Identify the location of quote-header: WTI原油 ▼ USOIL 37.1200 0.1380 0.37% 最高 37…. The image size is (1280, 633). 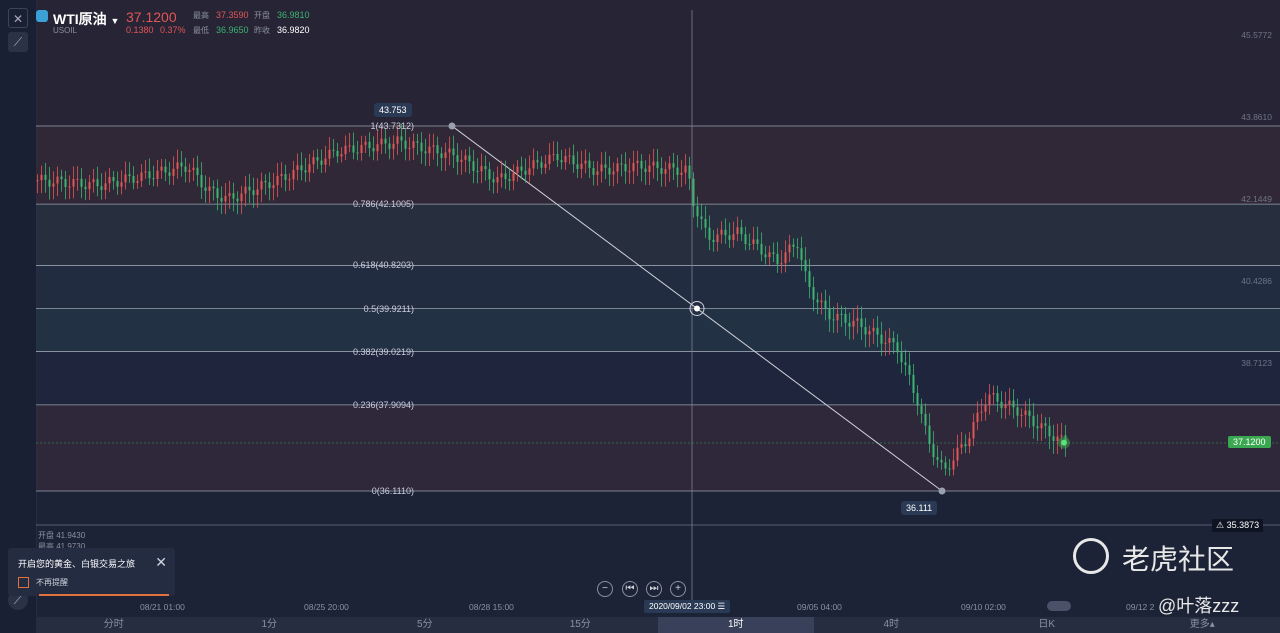
(201, 20).